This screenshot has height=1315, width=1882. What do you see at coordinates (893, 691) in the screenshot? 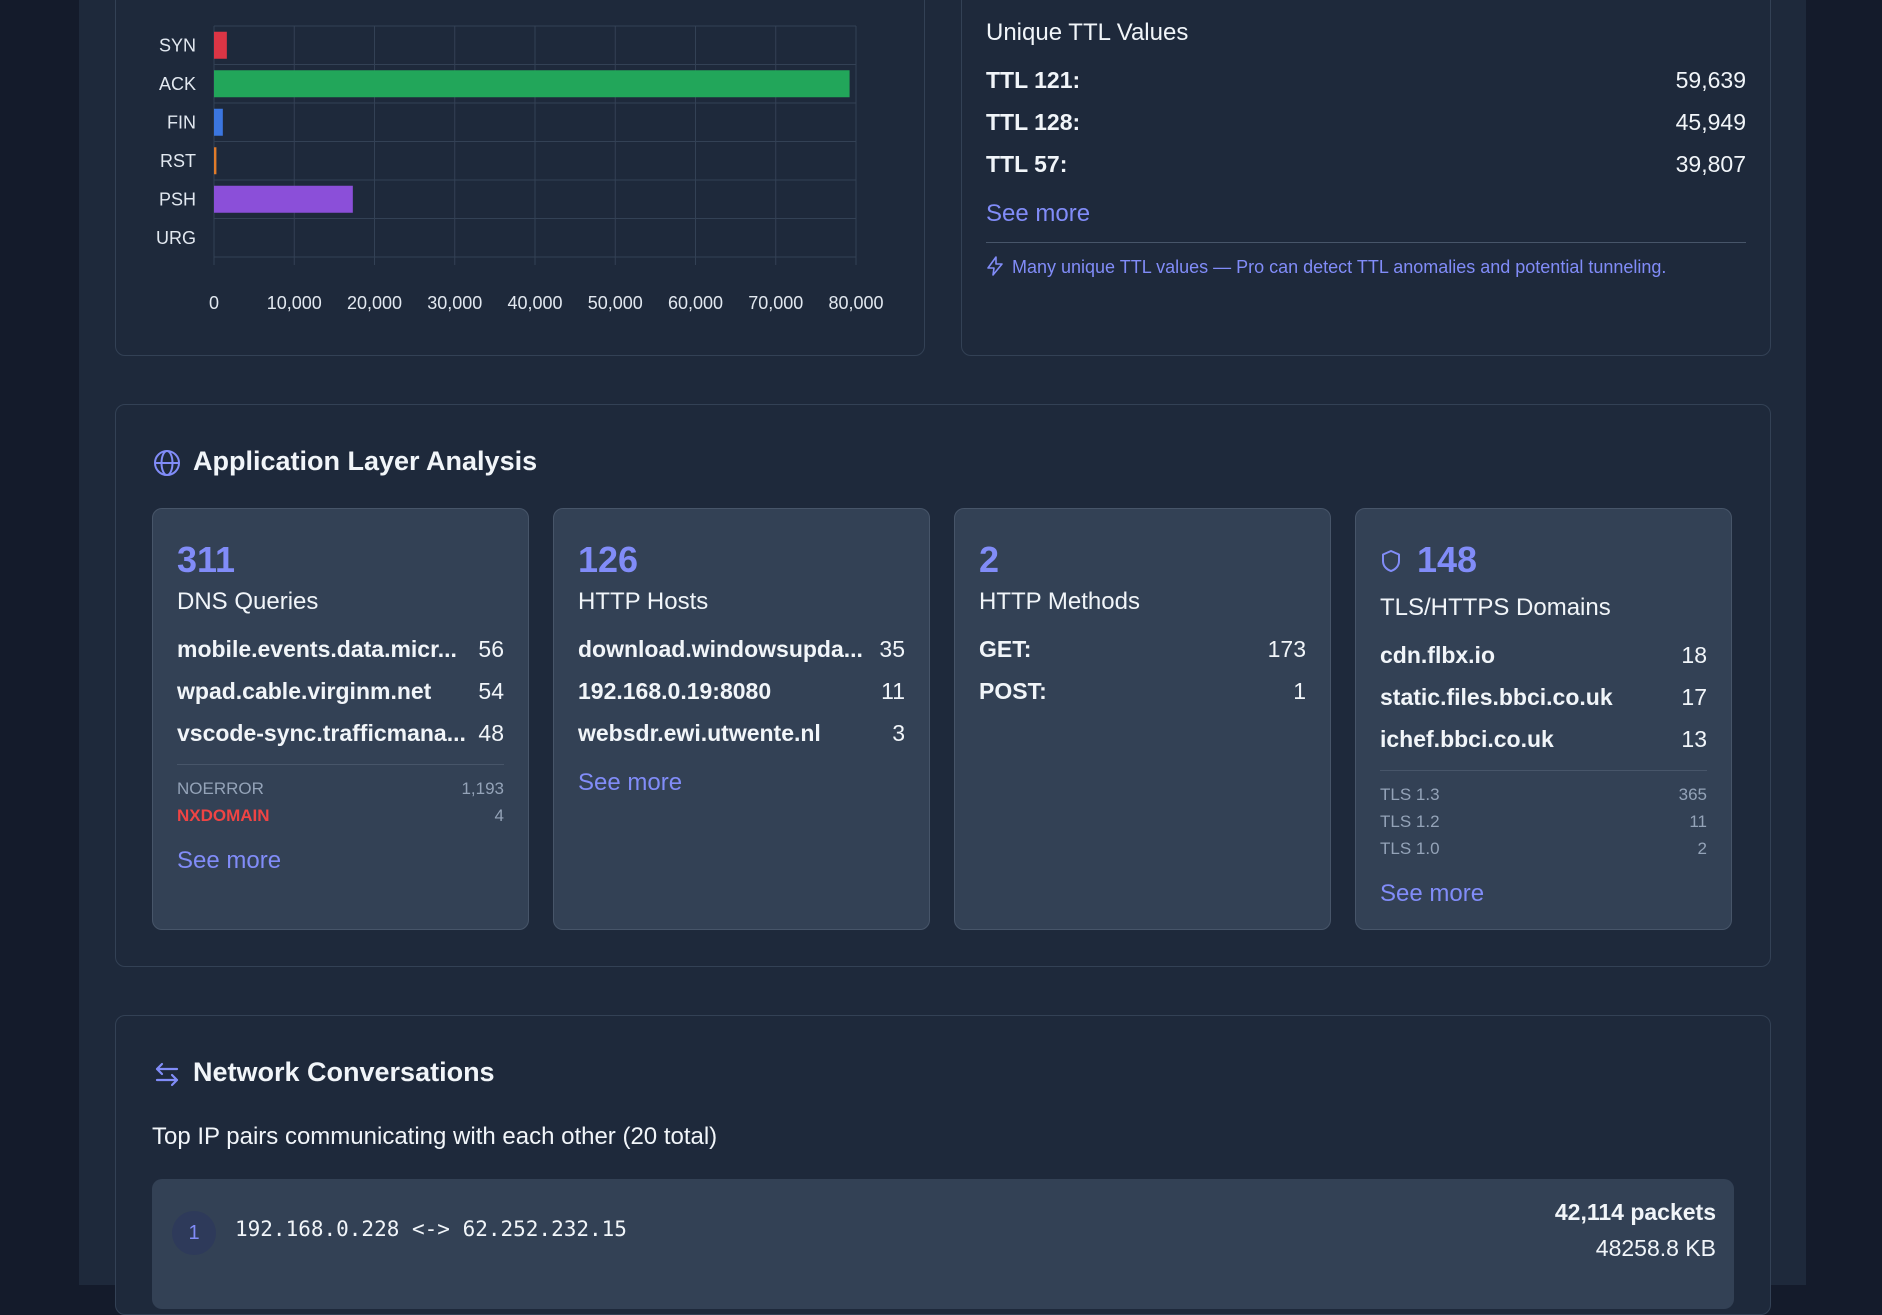
I see `http-host-count: 11` at bounding box center [893, 691].